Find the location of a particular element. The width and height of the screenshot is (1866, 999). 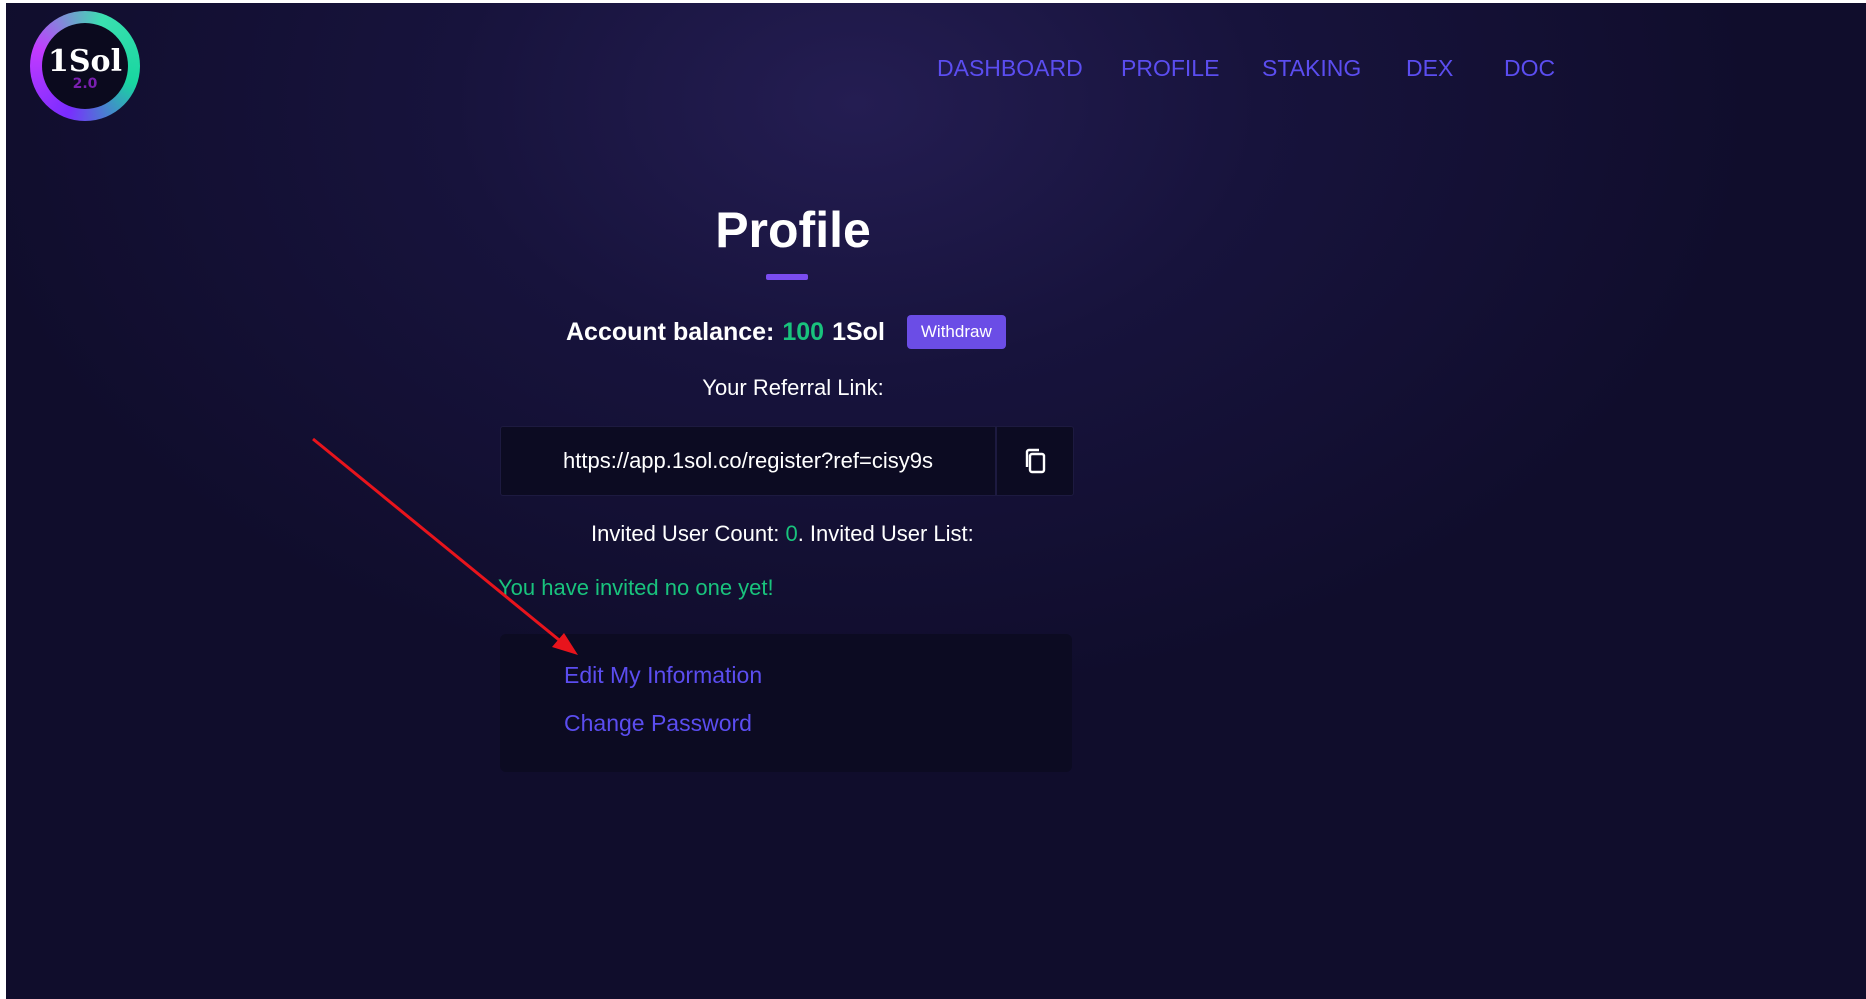

balance-unit: 1Sol is located at coordinates (858, 331).